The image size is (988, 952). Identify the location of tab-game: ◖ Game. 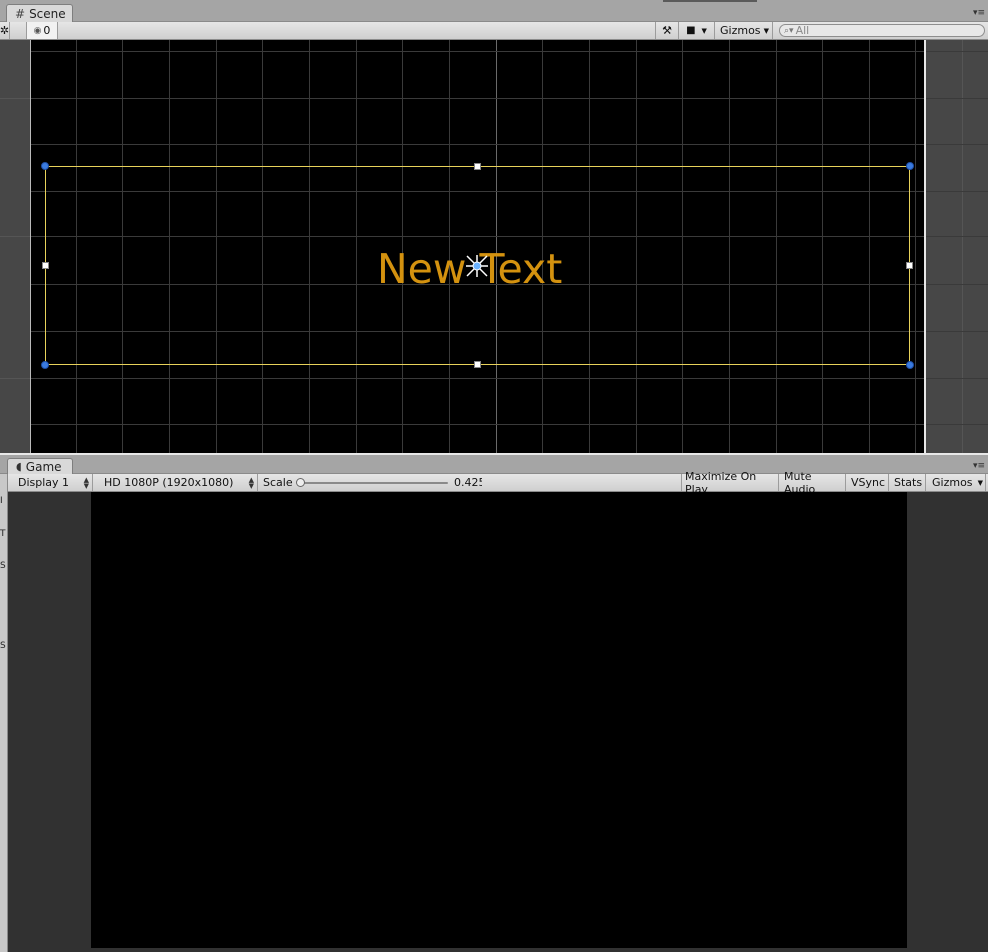
(40, 466).